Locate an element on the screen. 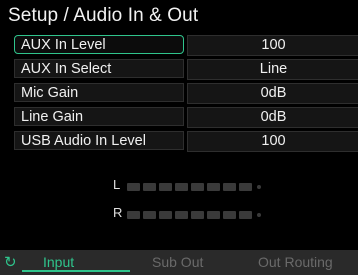 This screenshot has height=275, width=358. tab-out-routing: Out Routing is located at coordinates (295, 262).